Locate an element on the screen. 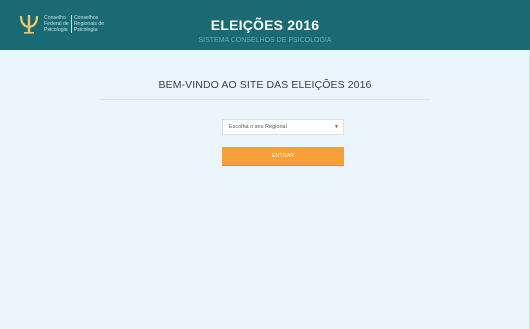 This screenshot has height=329, width=530. welcome-heading: BEM-VINDO AO SITE DAS ELEIÇÕES 2016 is located at coordinates (265, 85).